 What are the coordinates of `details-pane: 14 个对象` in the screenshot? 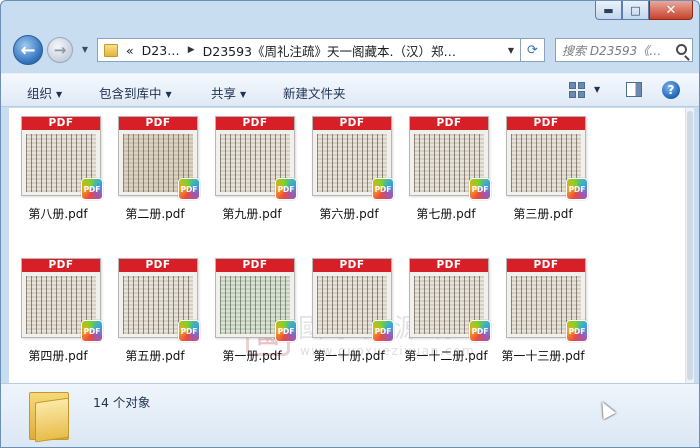 It's located at (350, 415).